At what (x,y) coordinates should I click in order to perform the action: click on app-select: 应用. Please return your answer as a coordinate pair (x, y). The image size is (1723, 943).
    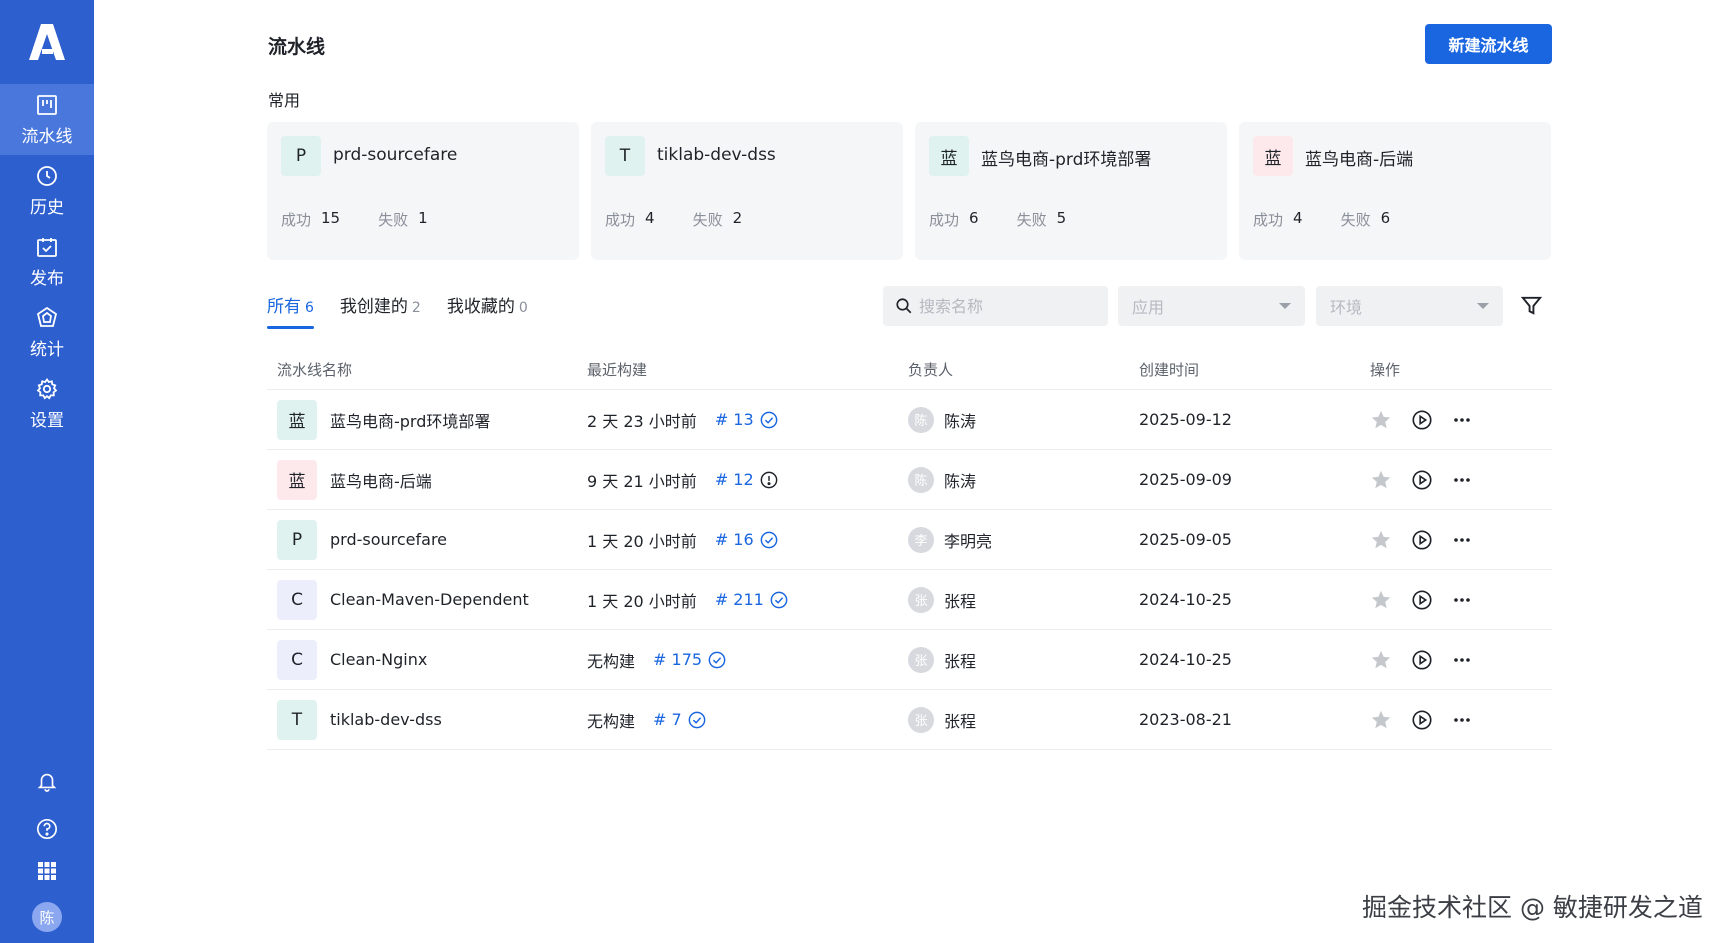
    Looking at the image, I should click on (1211, 306).